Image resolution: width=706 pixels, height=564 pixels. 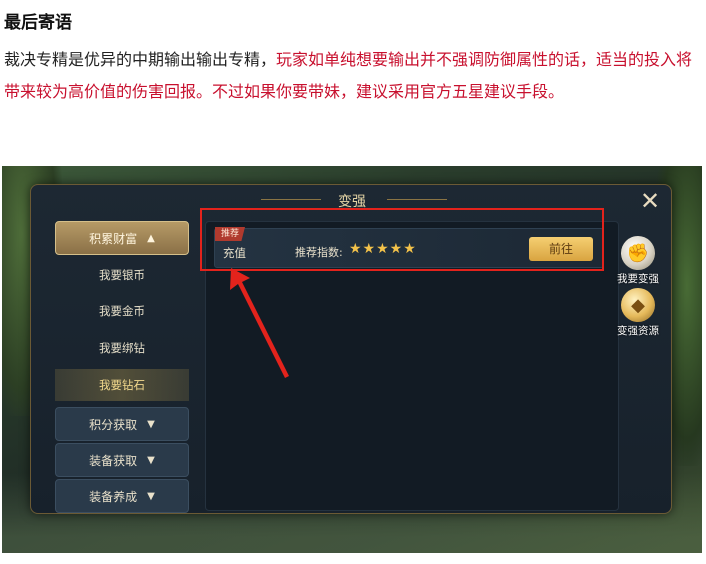 I want to click on highlight-box, so click(x=402, y=239).